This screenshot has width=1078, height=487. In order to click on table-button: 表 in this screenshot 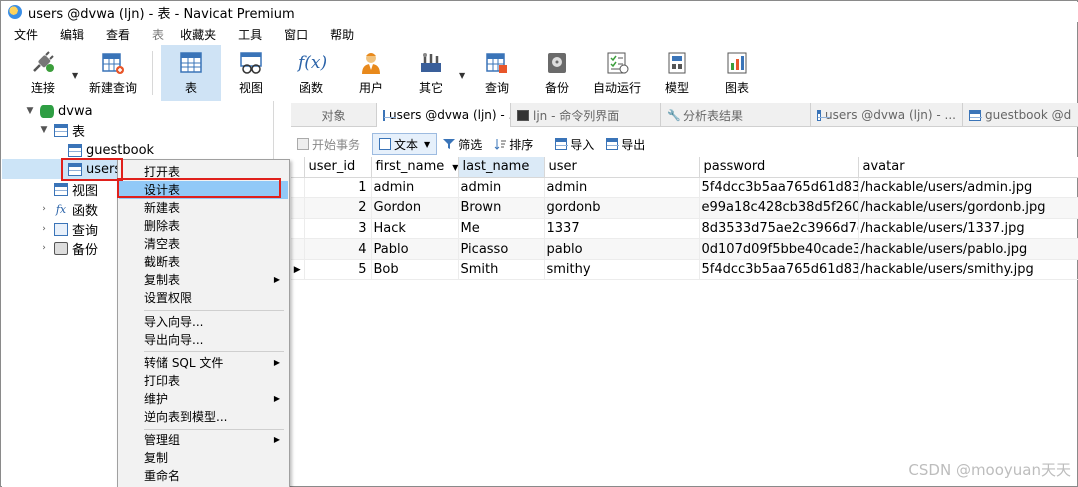, I will do `click(191, 73)`.